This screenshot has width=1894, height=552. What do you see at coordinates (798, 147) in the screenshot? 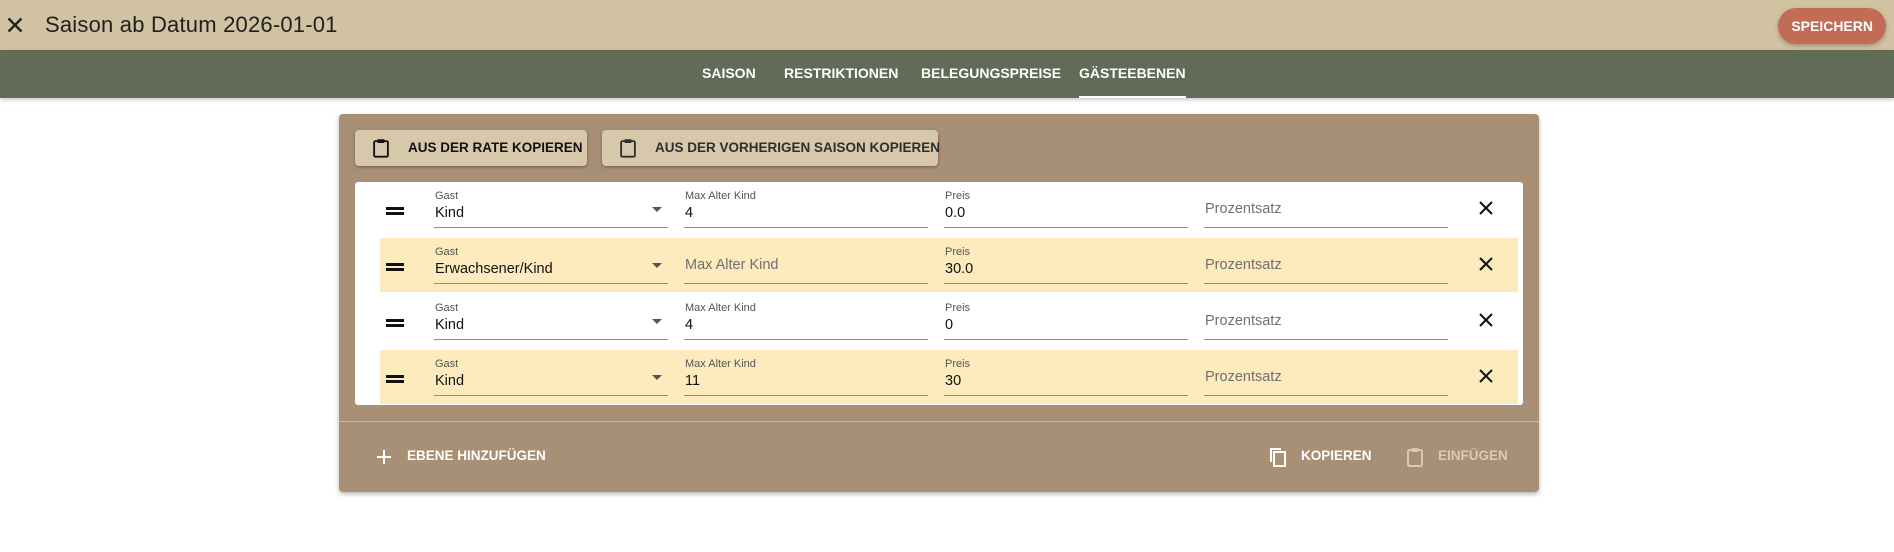
I see `copy-from-previous-season-label: AUS DER VORHERIGEN SAISON KOPIEREN` at bounding box center [798, 147].